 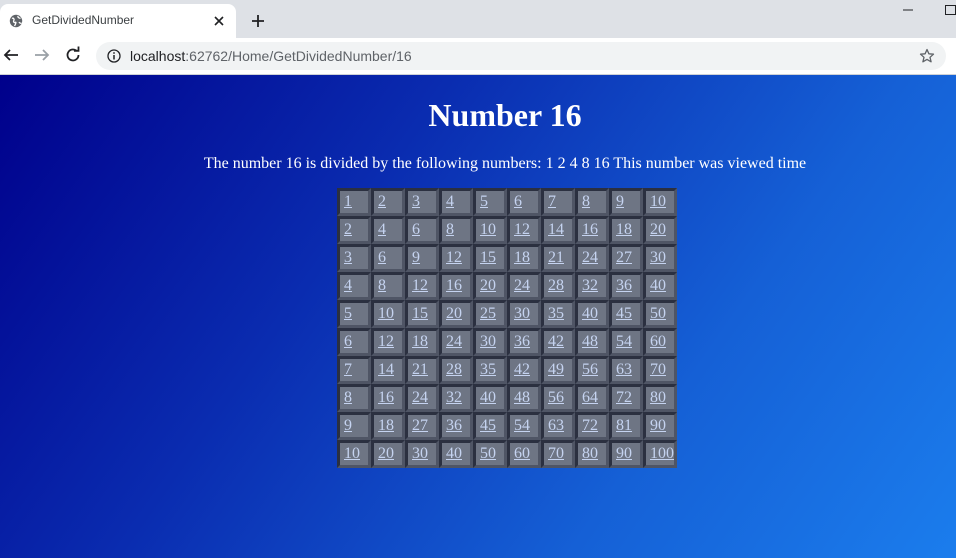 I want to click on number-link: 5, so click(x=484, y=201).